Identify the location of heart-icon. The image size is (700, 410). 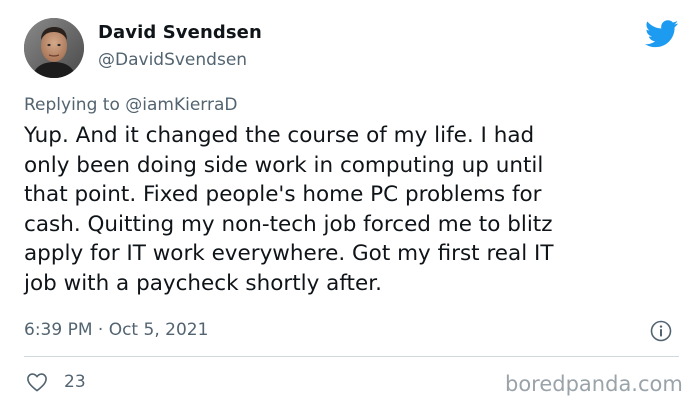
(37, 382).